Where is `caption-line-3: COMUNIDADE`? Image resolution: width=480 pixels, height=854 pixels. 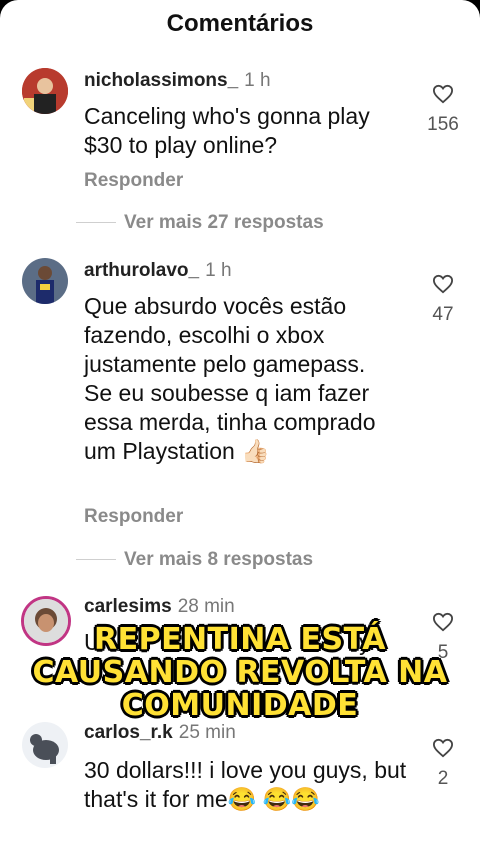 caption-line-3: COMUNIDADE is located at coordinates (240, 705).